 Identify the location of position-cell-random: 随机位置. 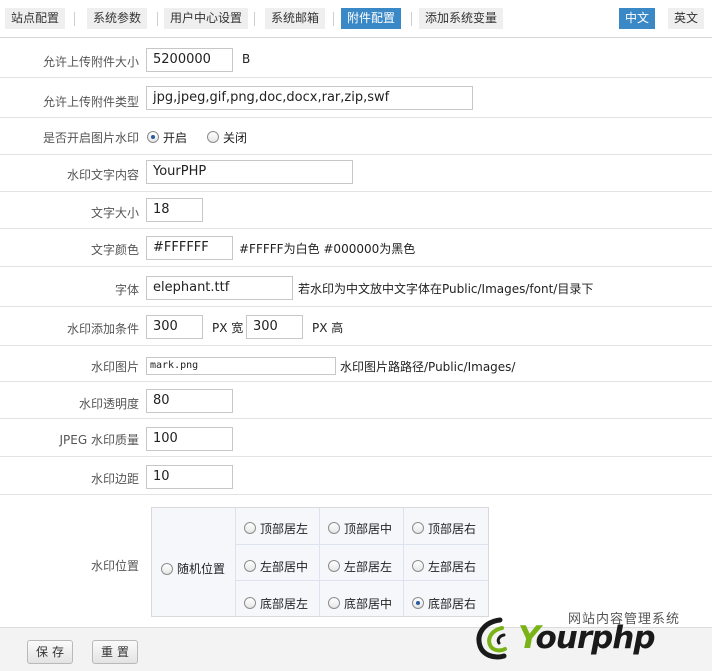
(194, 562).